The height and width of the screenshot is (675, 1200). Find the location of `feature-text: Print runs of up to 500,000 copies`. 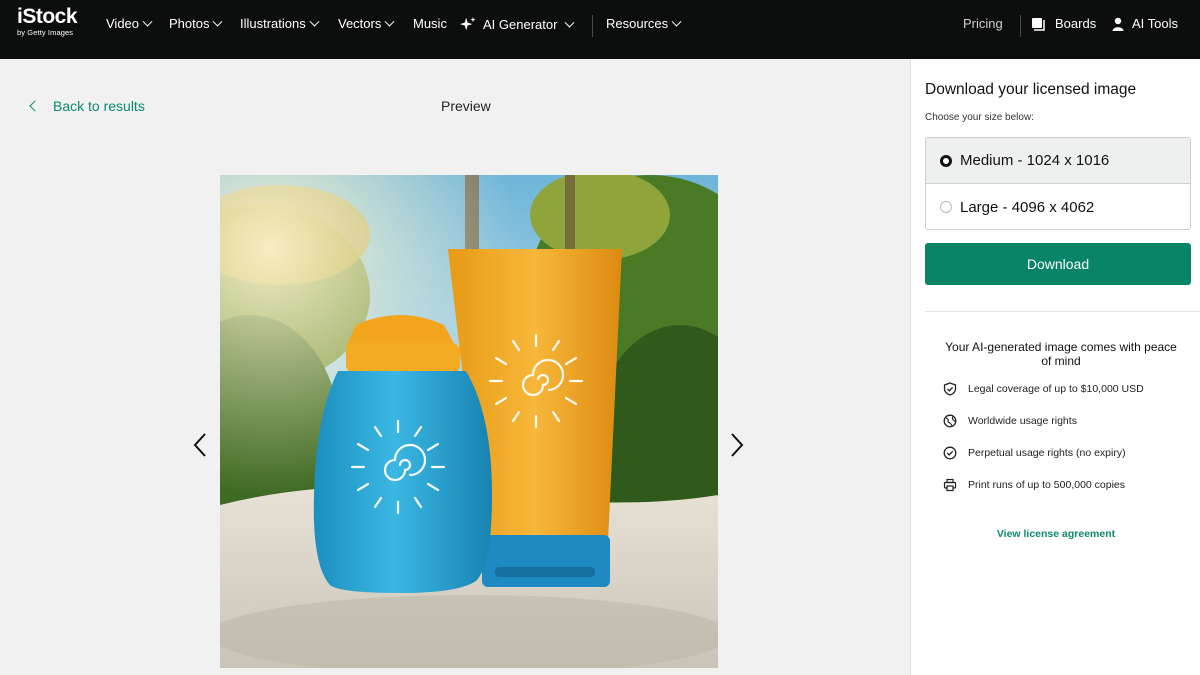

feature-text: Print runs of up to 500,000 copies is located at coordinates (1047, 485).